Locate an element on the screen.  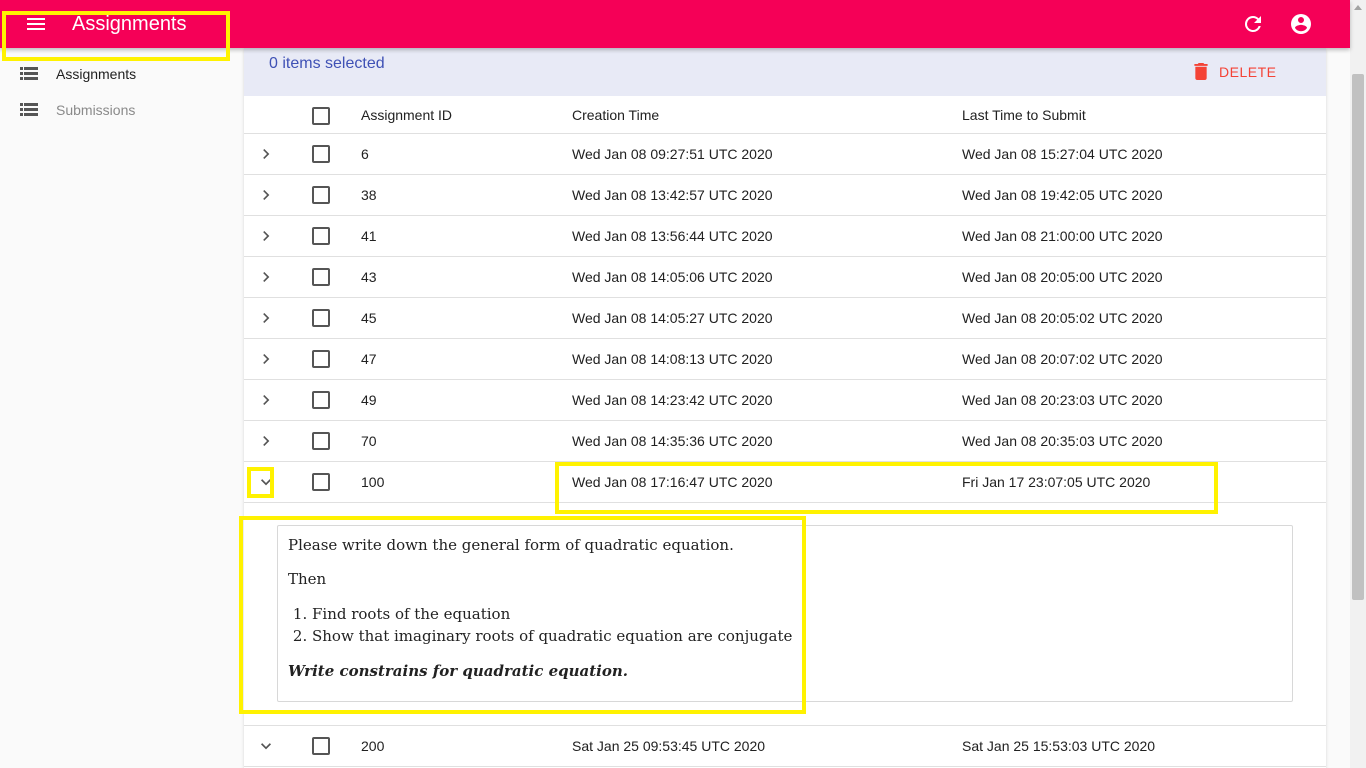
column-header-last-time: Last Time to Submit is located at coordinates (1024, 115).